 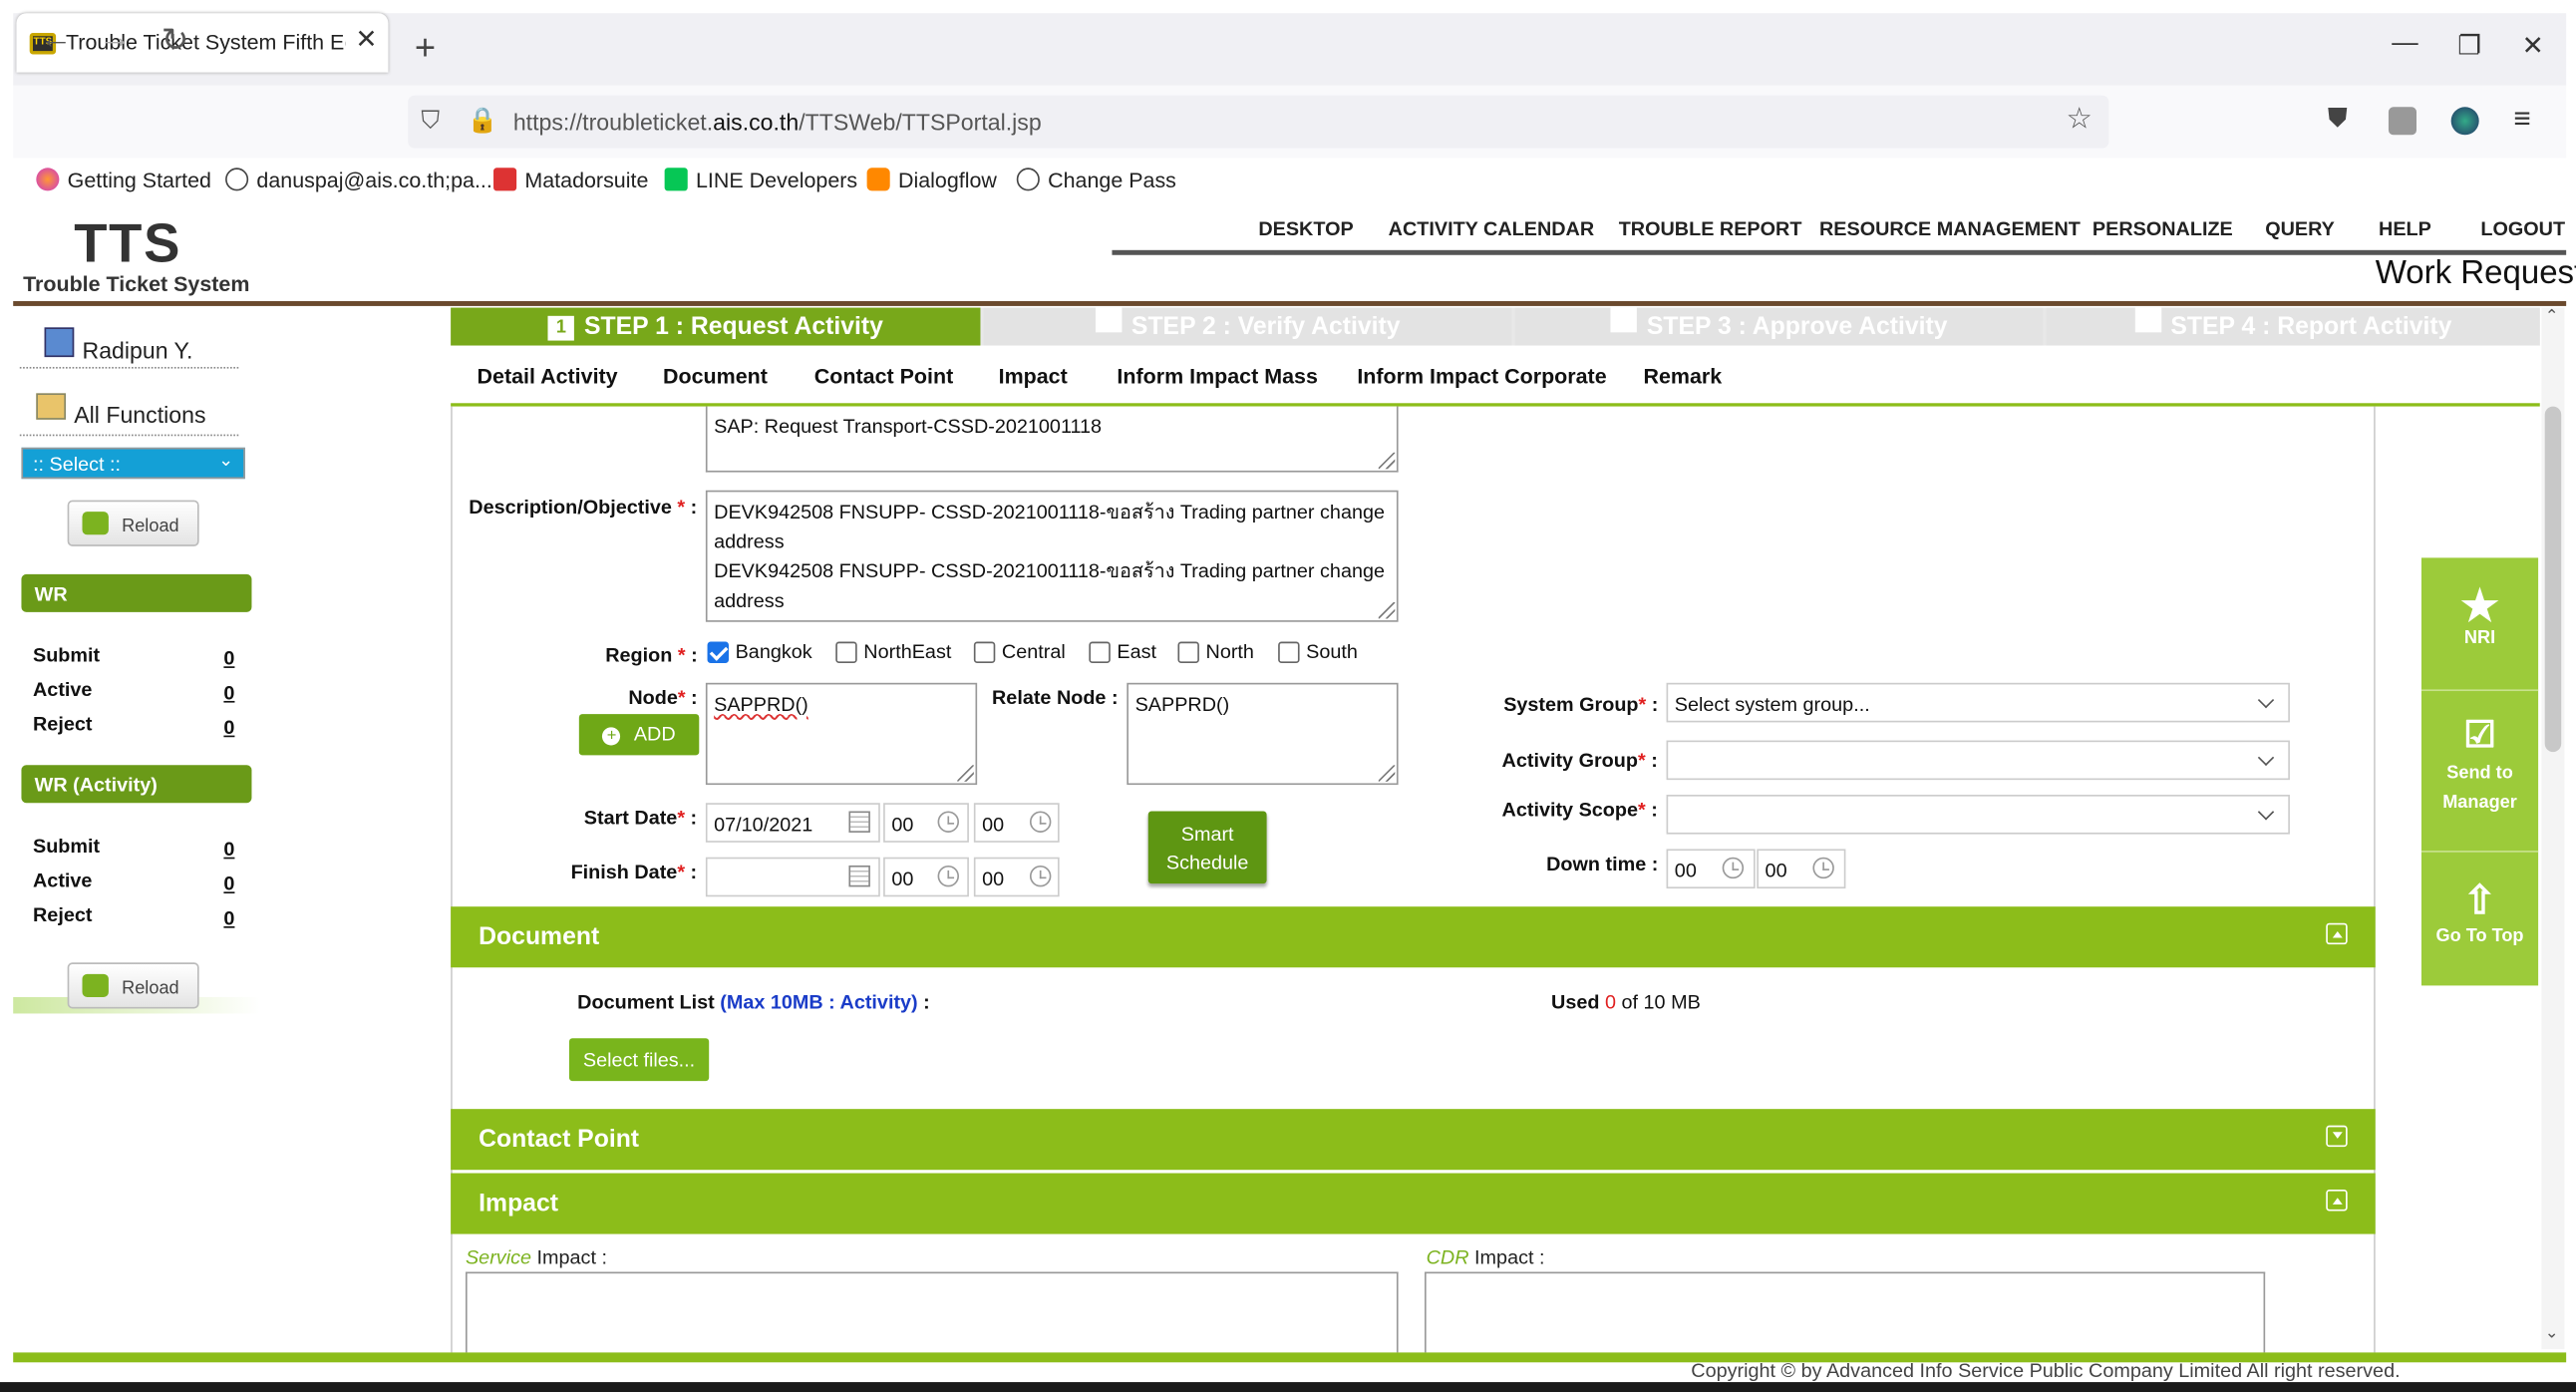 What do you see at coordinates (228, 692) in the screenshot?
I see `wr-active-count: 0` at bounding box center [228, 692].